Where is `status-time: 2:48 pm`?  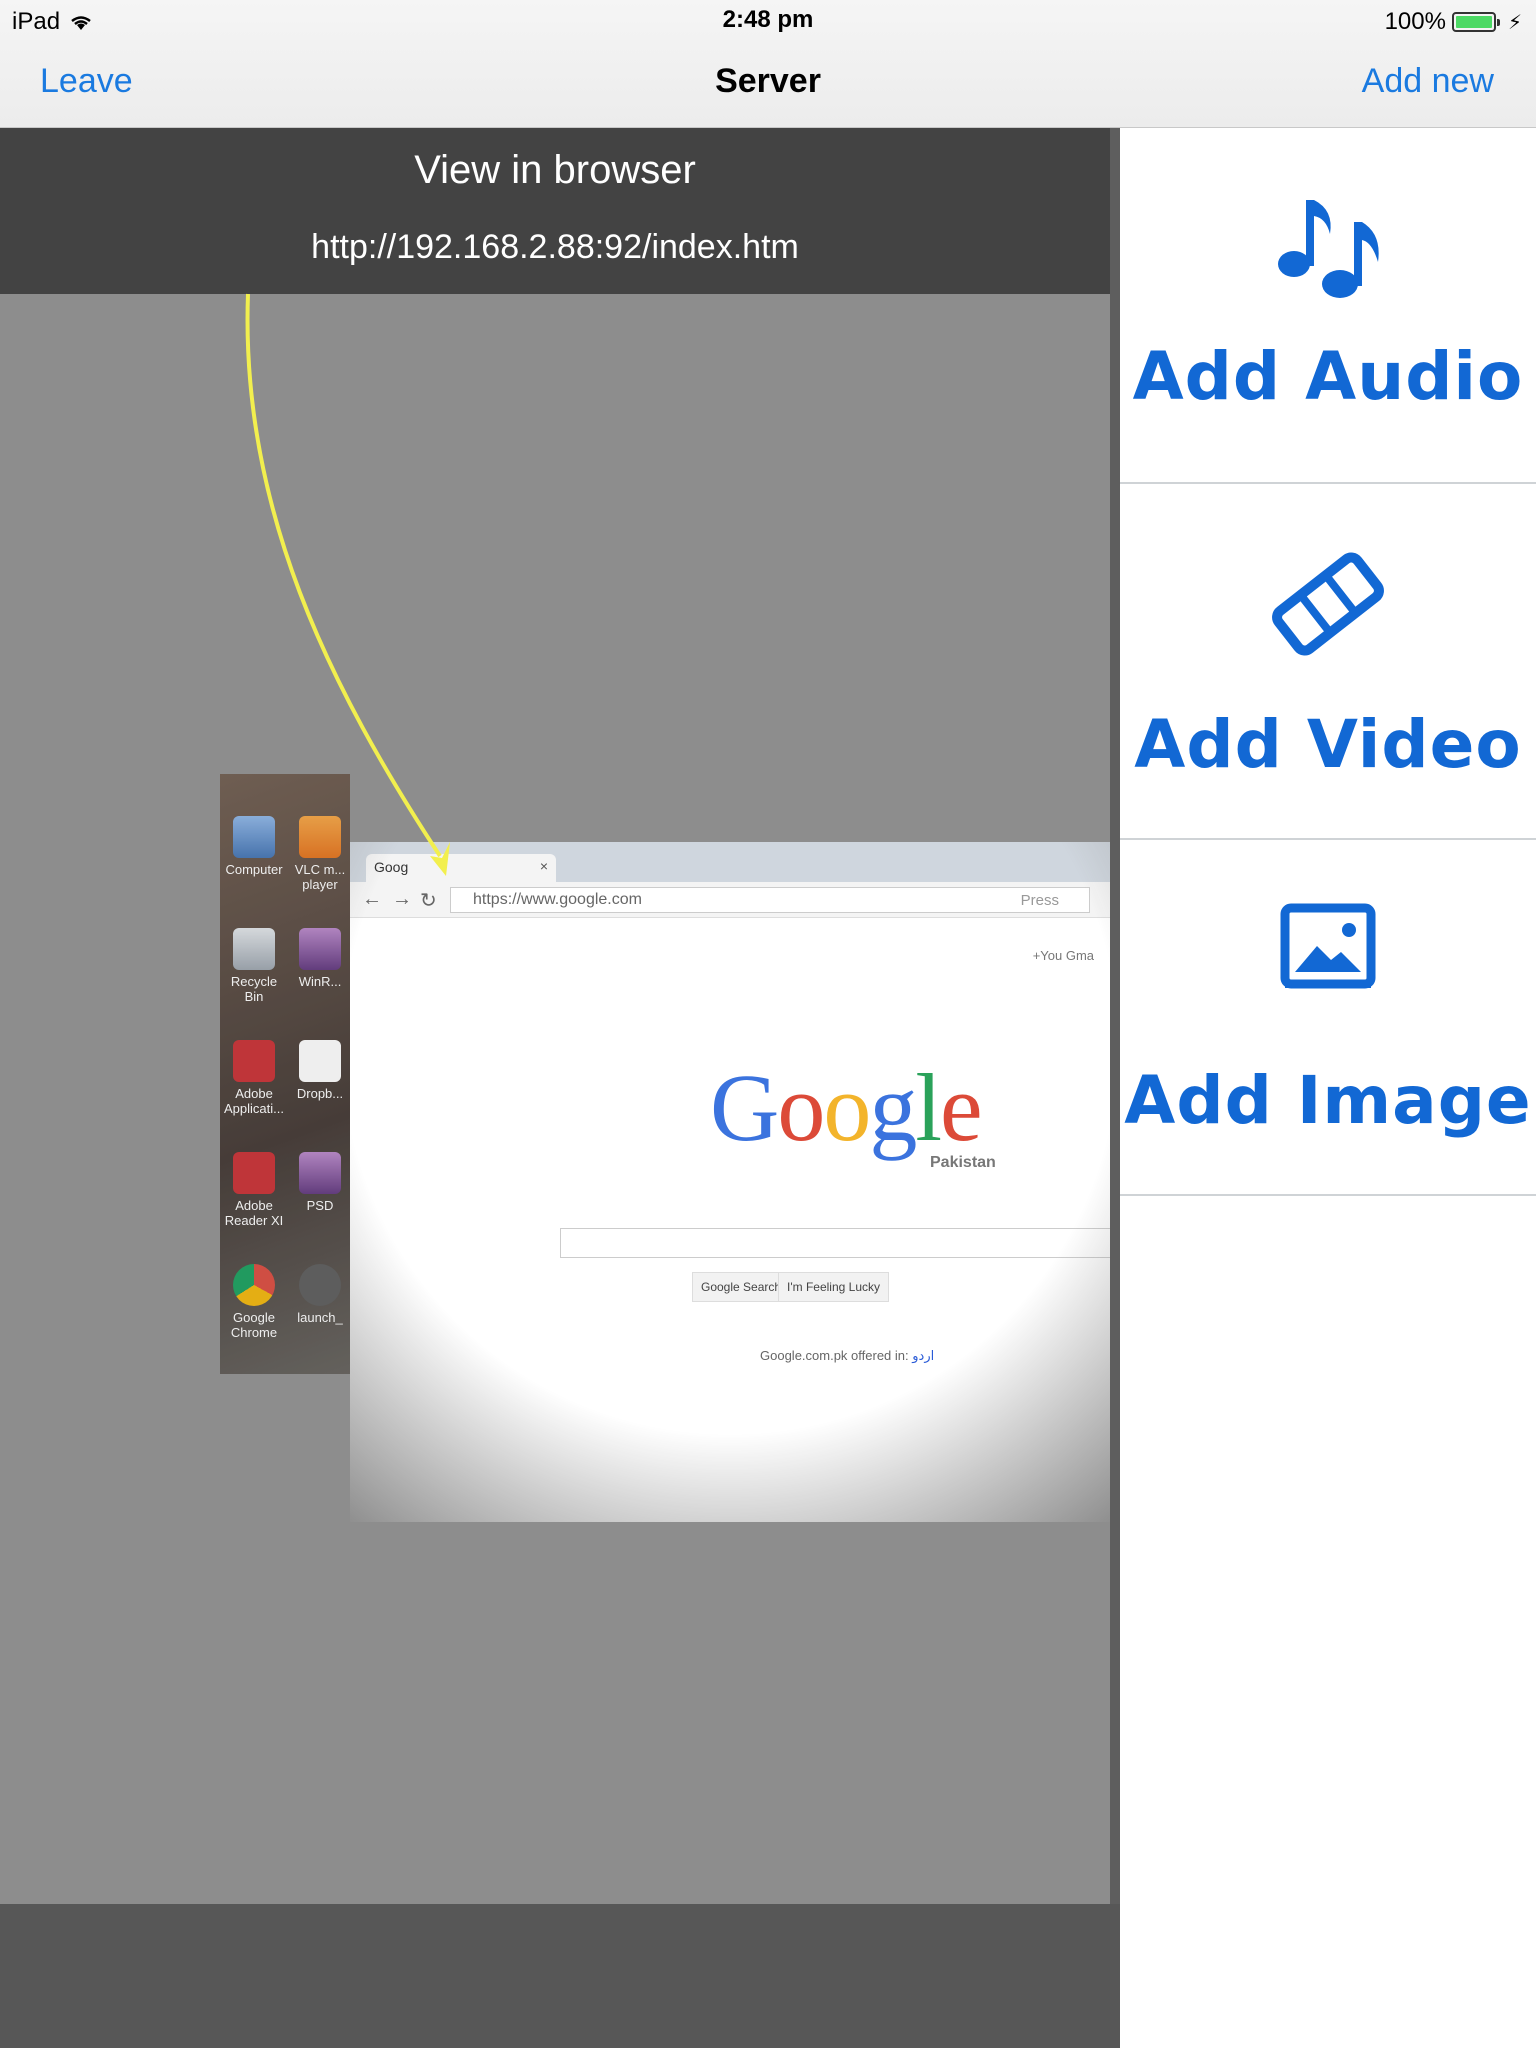
status-time: 2:48 pm is located at coordinates (768, 19).